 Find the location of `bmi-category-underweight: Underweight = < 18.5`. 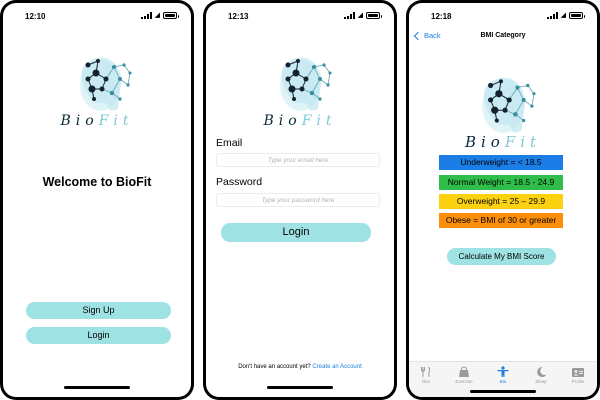

bmi-category-underweight: Underweight = < 18.5 is located at coordinates (501, 162).